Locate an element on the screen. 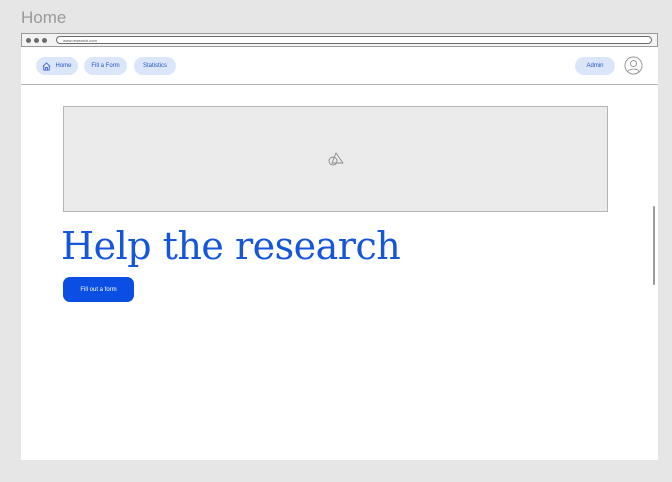 The width and height of the screenshot is (672, 482). address-bar: www.research.com is located at coordinates (354, 40).